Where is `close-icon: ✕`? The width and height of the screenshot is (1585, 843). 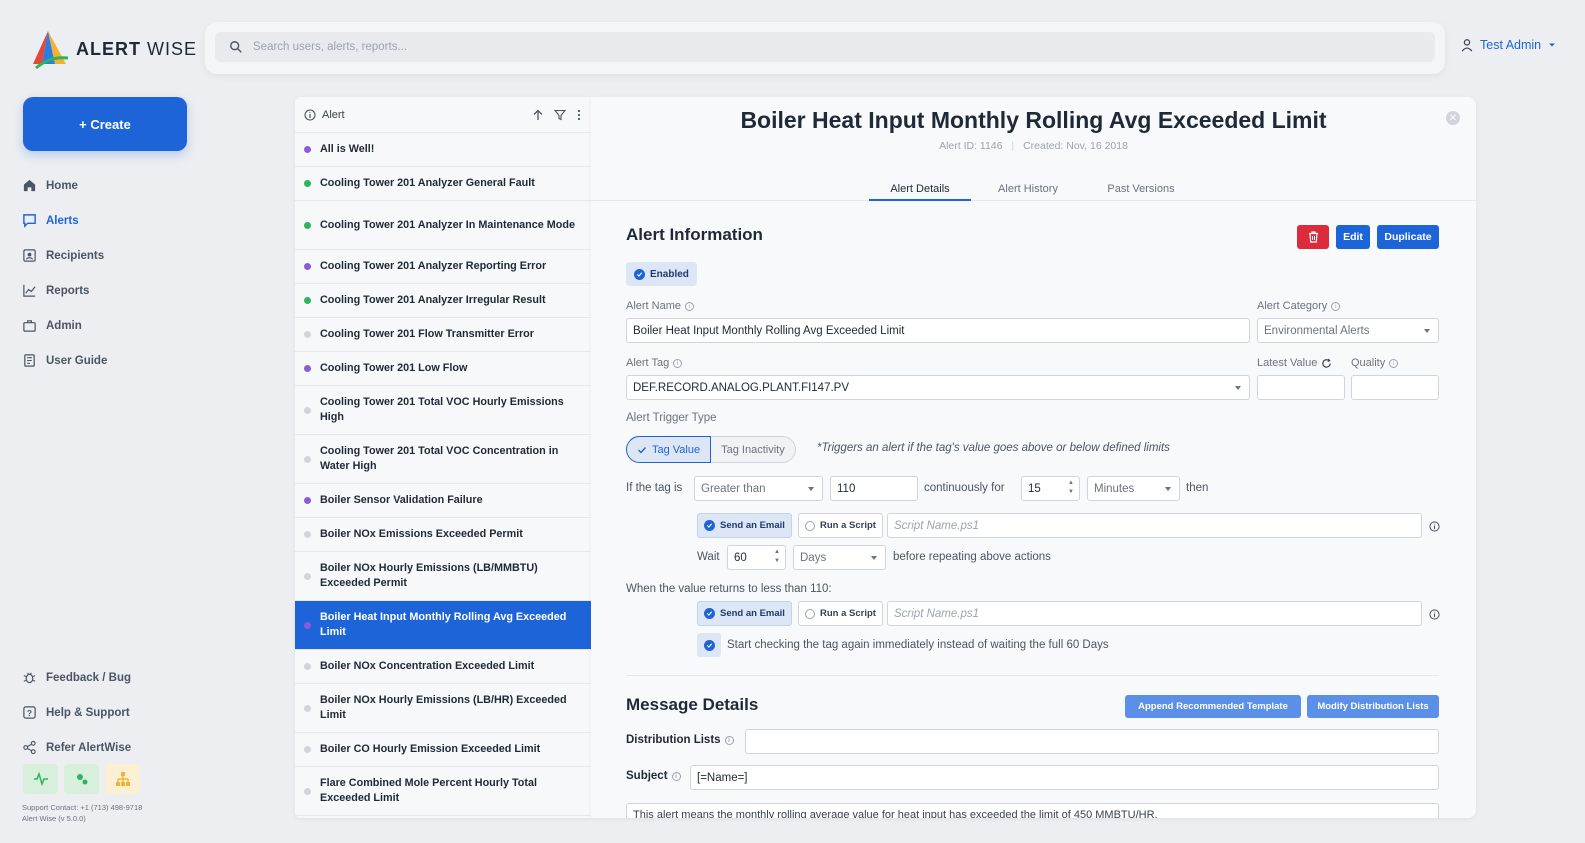 close-icon: ✕ is located at coordinates (1453, 118).